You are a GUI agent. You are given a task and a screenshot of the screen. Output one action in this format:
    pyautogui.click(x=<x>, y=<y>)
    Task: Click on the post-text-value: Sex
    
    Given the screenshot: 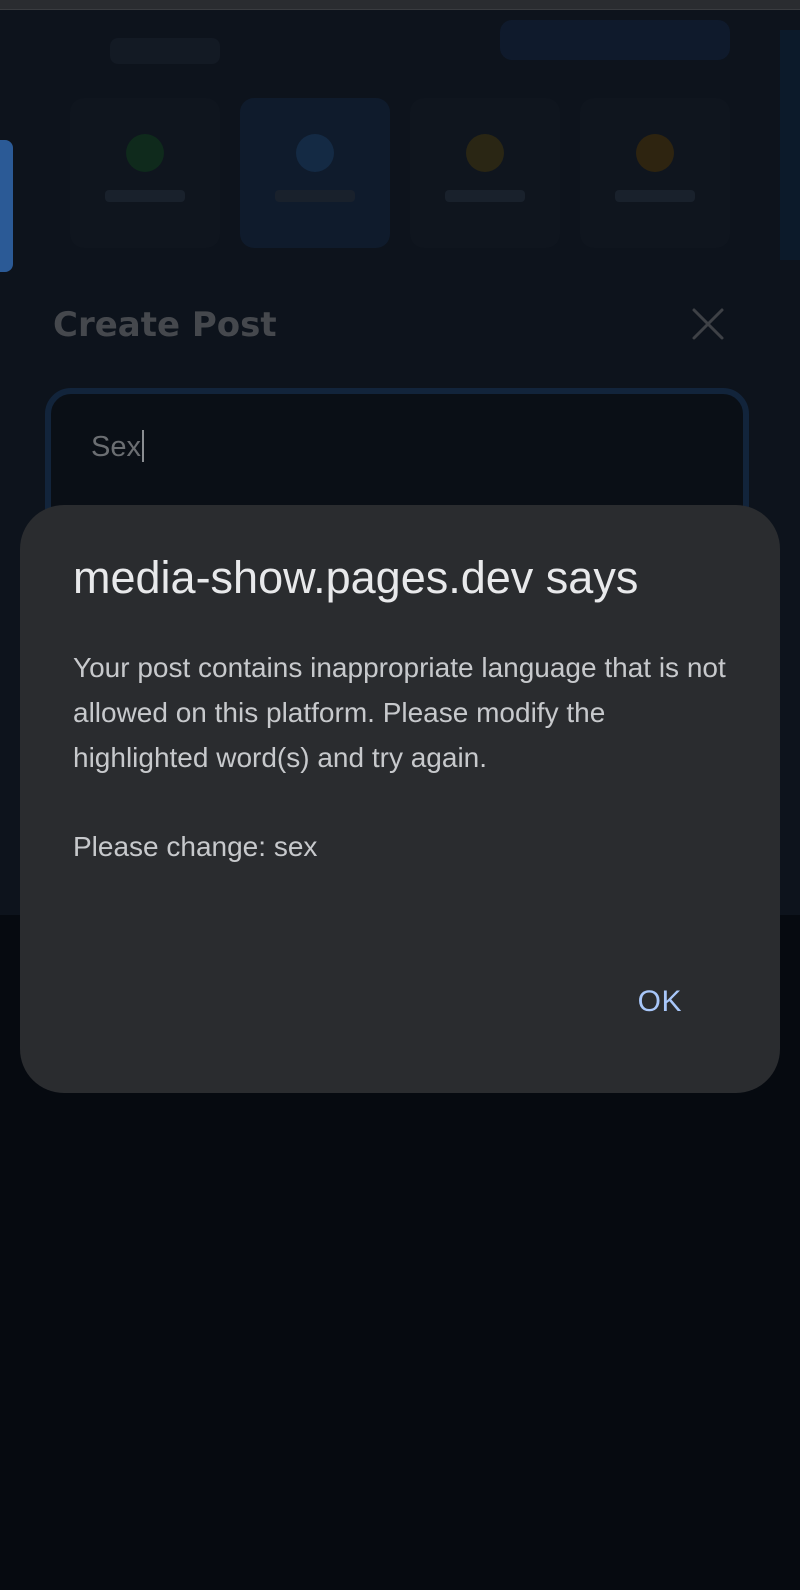 What is the action you would take?
    pyautogui.click(x=116, y=447)
    